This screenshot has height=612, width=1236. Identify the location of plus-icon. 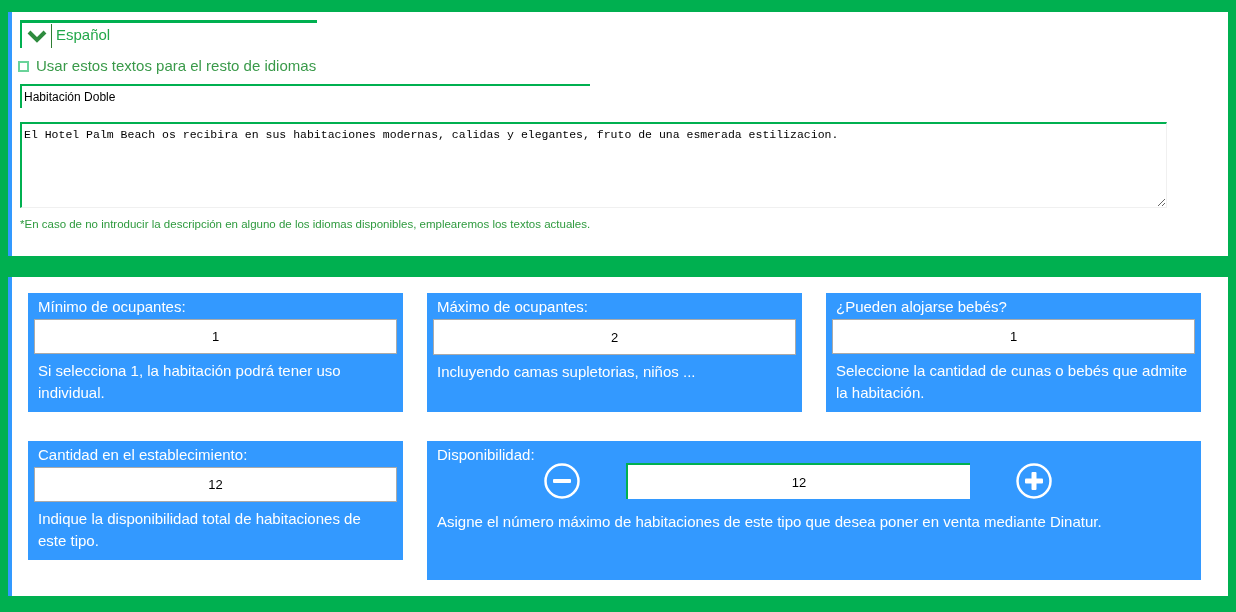
(1034, 481).